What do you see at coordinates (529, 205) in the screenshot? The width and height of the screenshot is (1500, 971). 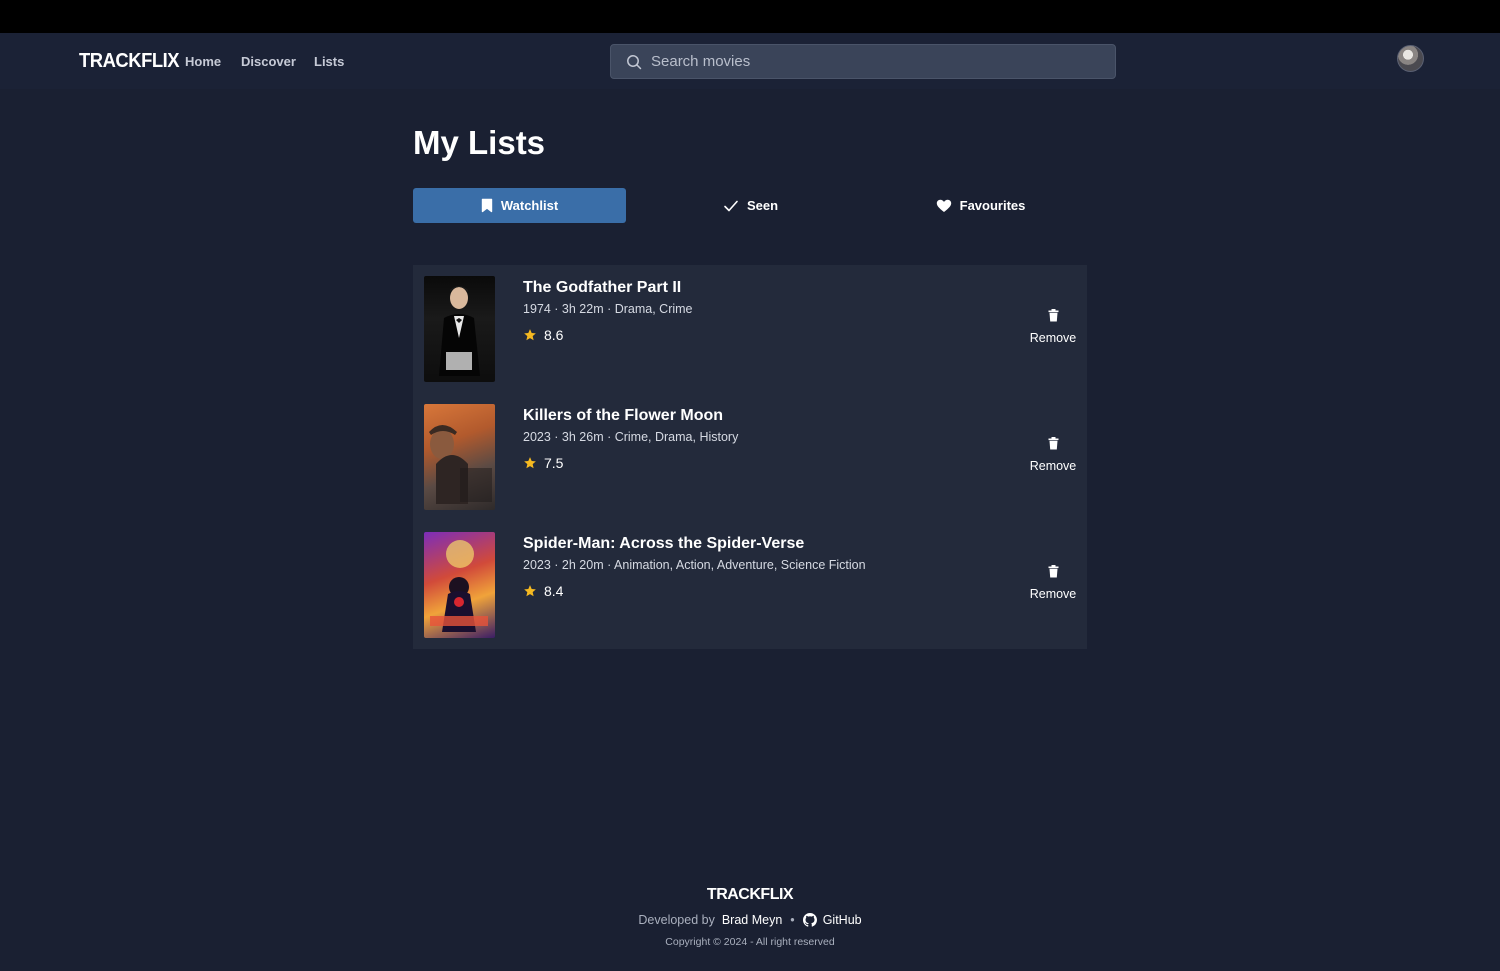 I see `tab-label: Watchlist` at bounding box center [529, 205].